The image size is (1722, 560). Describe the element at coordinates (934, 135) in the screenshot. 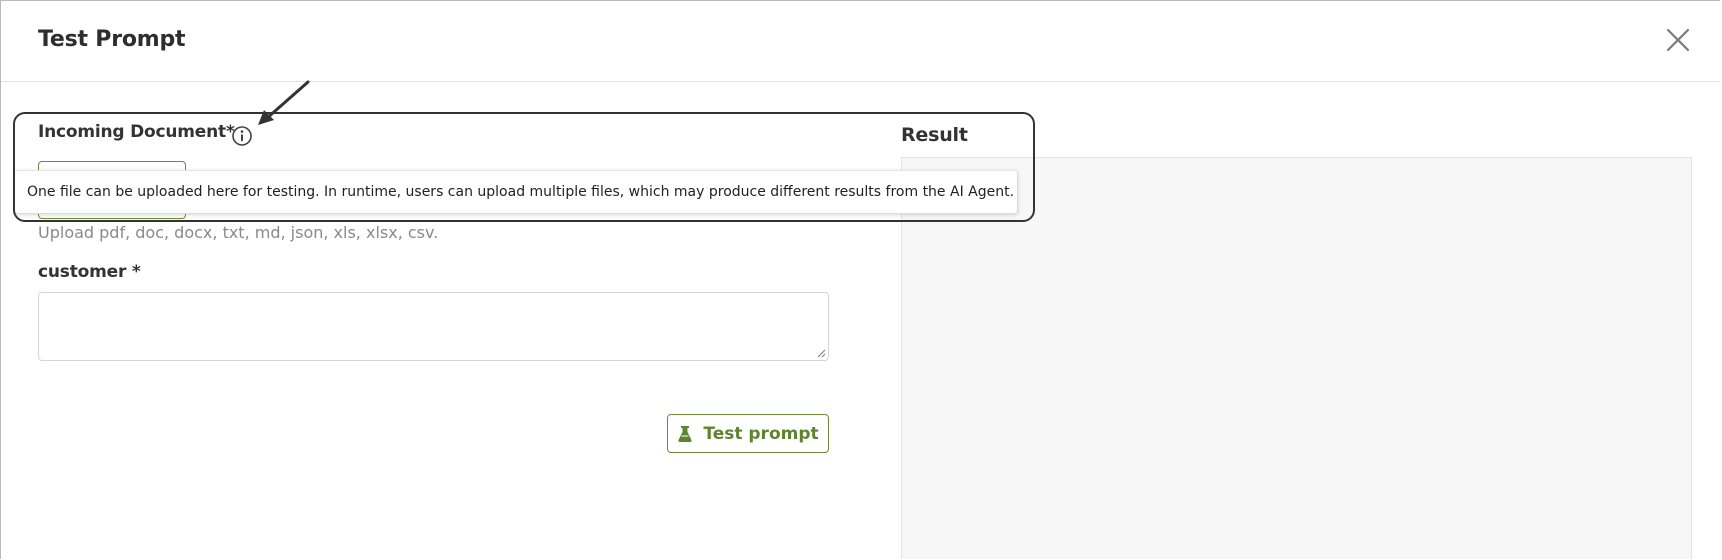

I see `result-label: Result` at that location.